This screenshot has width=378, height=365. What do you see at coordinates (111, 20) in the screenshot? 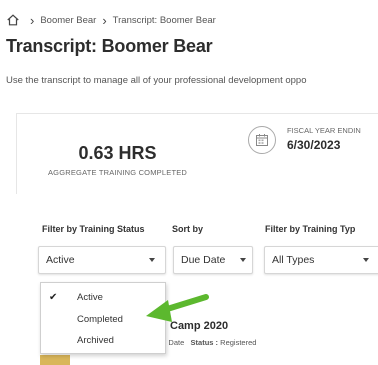
I see `breadcrumb: › Boomer Bear › Transcript: Boomer Bear` at bounding box center [111, 20].